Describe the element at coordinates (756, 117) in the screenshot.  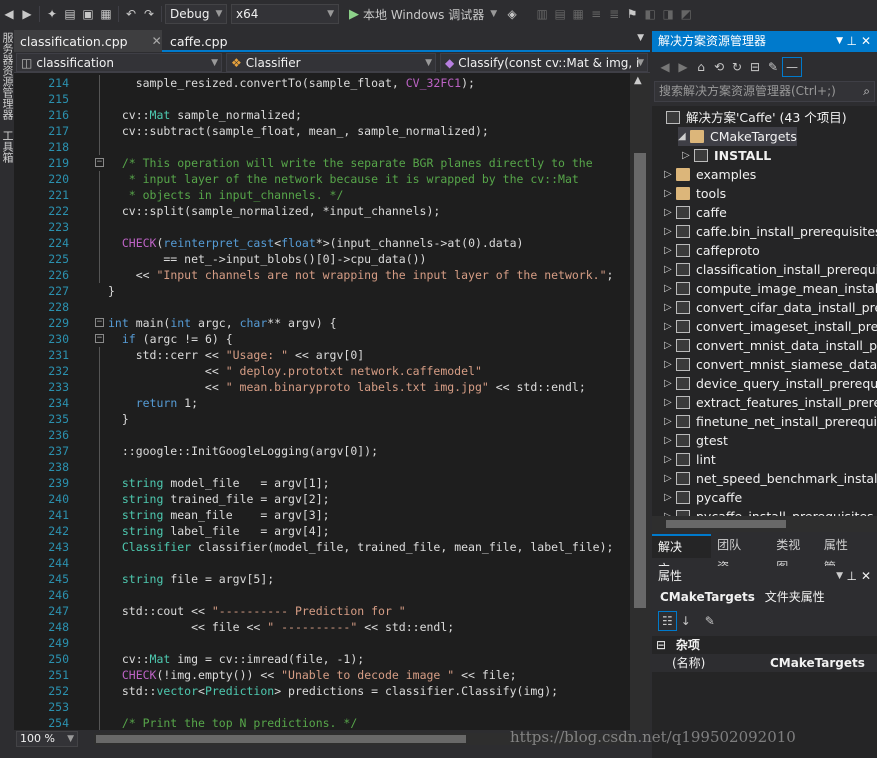
I see `tree-solution-node: 解决方案'Caffe' (43 个项目)` at that location.